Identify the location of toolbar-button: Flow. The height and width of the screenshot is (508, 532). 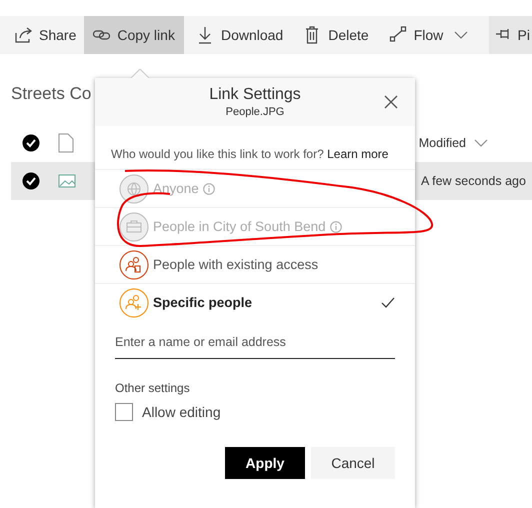
(426, 35).